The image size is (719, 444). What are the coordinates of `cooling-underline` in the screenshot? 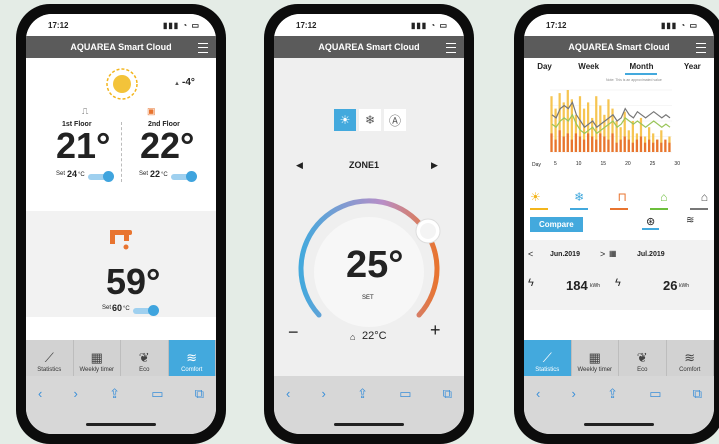 It's located at (579, 209).